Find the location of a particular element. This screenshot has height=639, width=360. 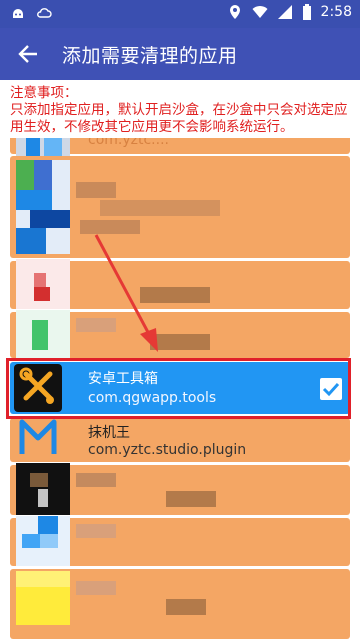

android-icon is located at coordinates (18, 13).